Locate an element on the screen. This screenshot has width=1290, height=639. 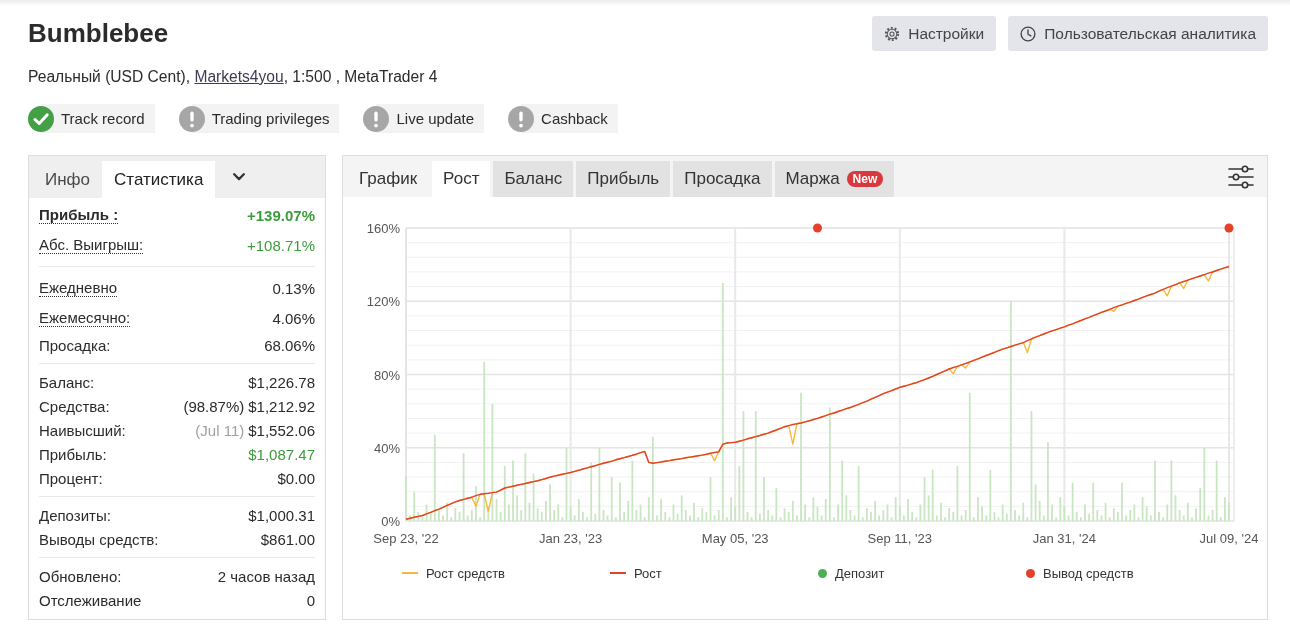
legend-label: Депозит is located at coordinates (860, 573).